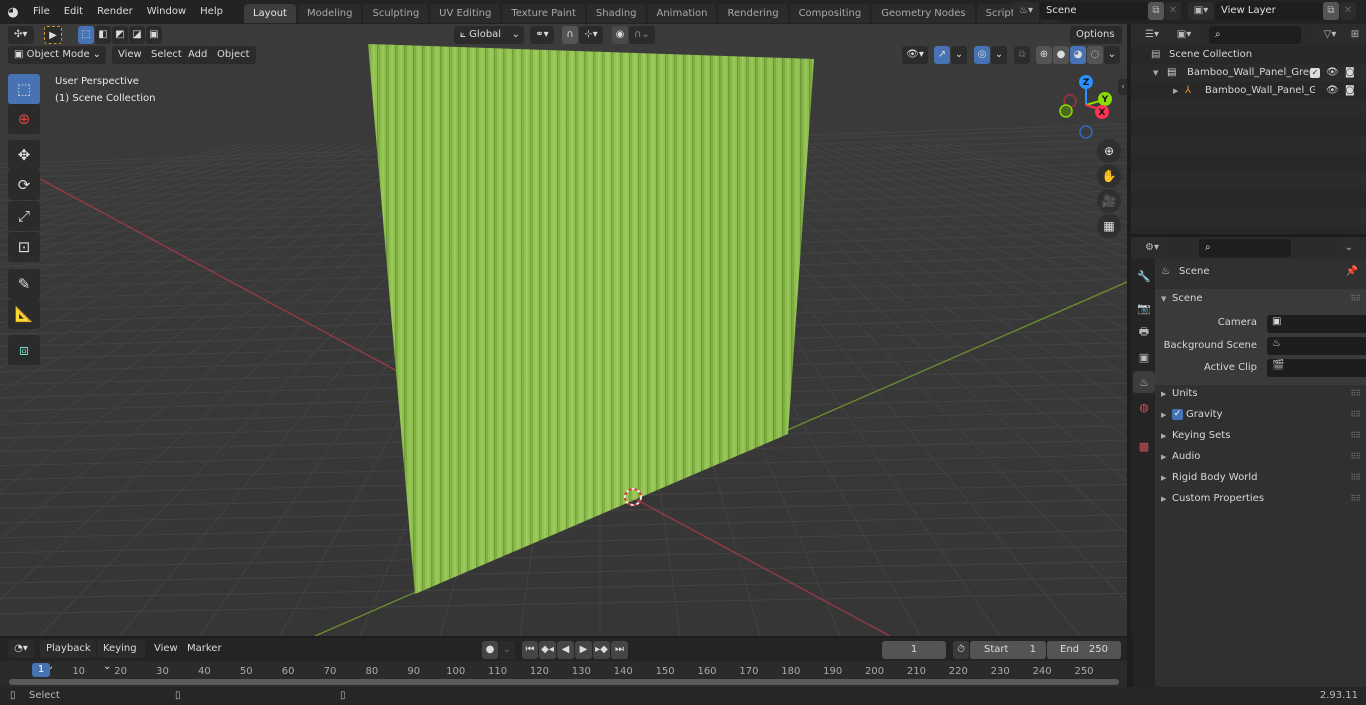  What do you see at coordinates (543, 13) in the screenshot?
I see `tab-texture-paint: Texture Paint` at bounding box center [543, 13].